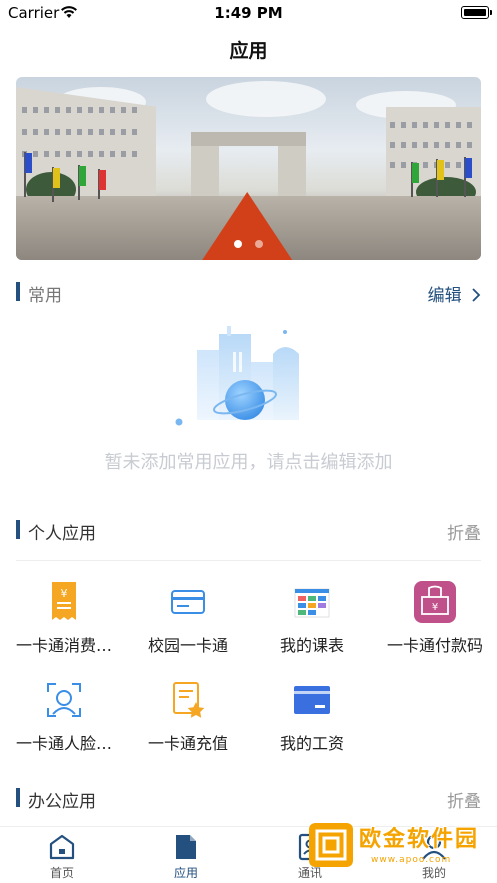 This screenshot has width=497, height=883. What do you see at coordinates (188, 624) in the screenshot?
I see `app-card-campus-card: 校园一卡通` at bounding box center [188, 624].